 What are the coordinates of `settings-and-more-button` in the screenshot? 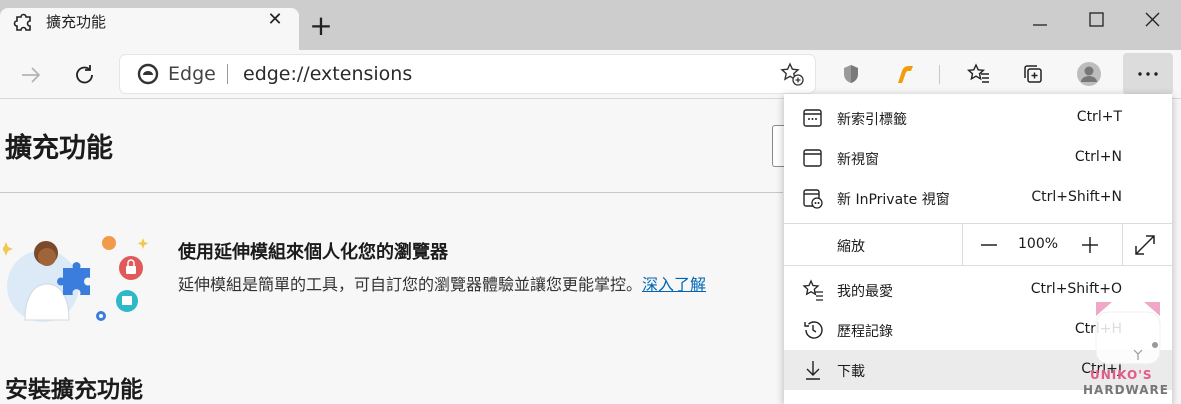 It's located at (1148, 74).